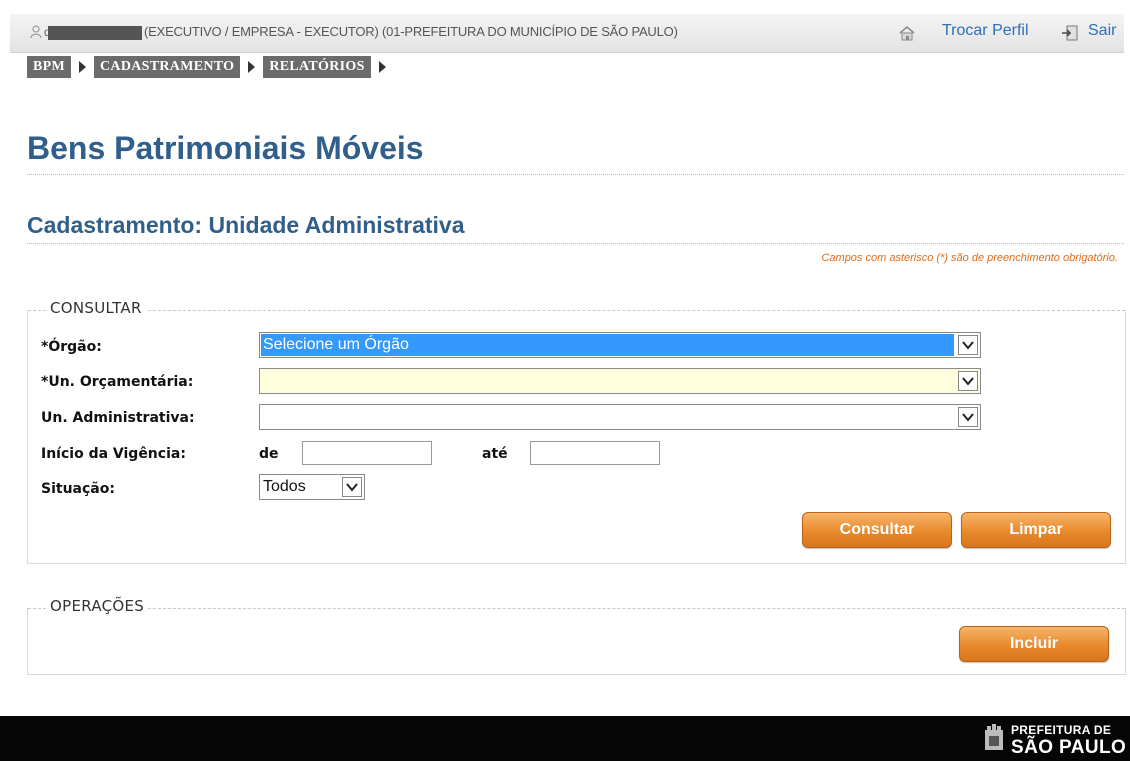 The width and height of the screenshot is (1130, 761). What do you see at coordinates (575, 174) in the screenshot?
I see `title-divider` at bounding box center [575, 174].